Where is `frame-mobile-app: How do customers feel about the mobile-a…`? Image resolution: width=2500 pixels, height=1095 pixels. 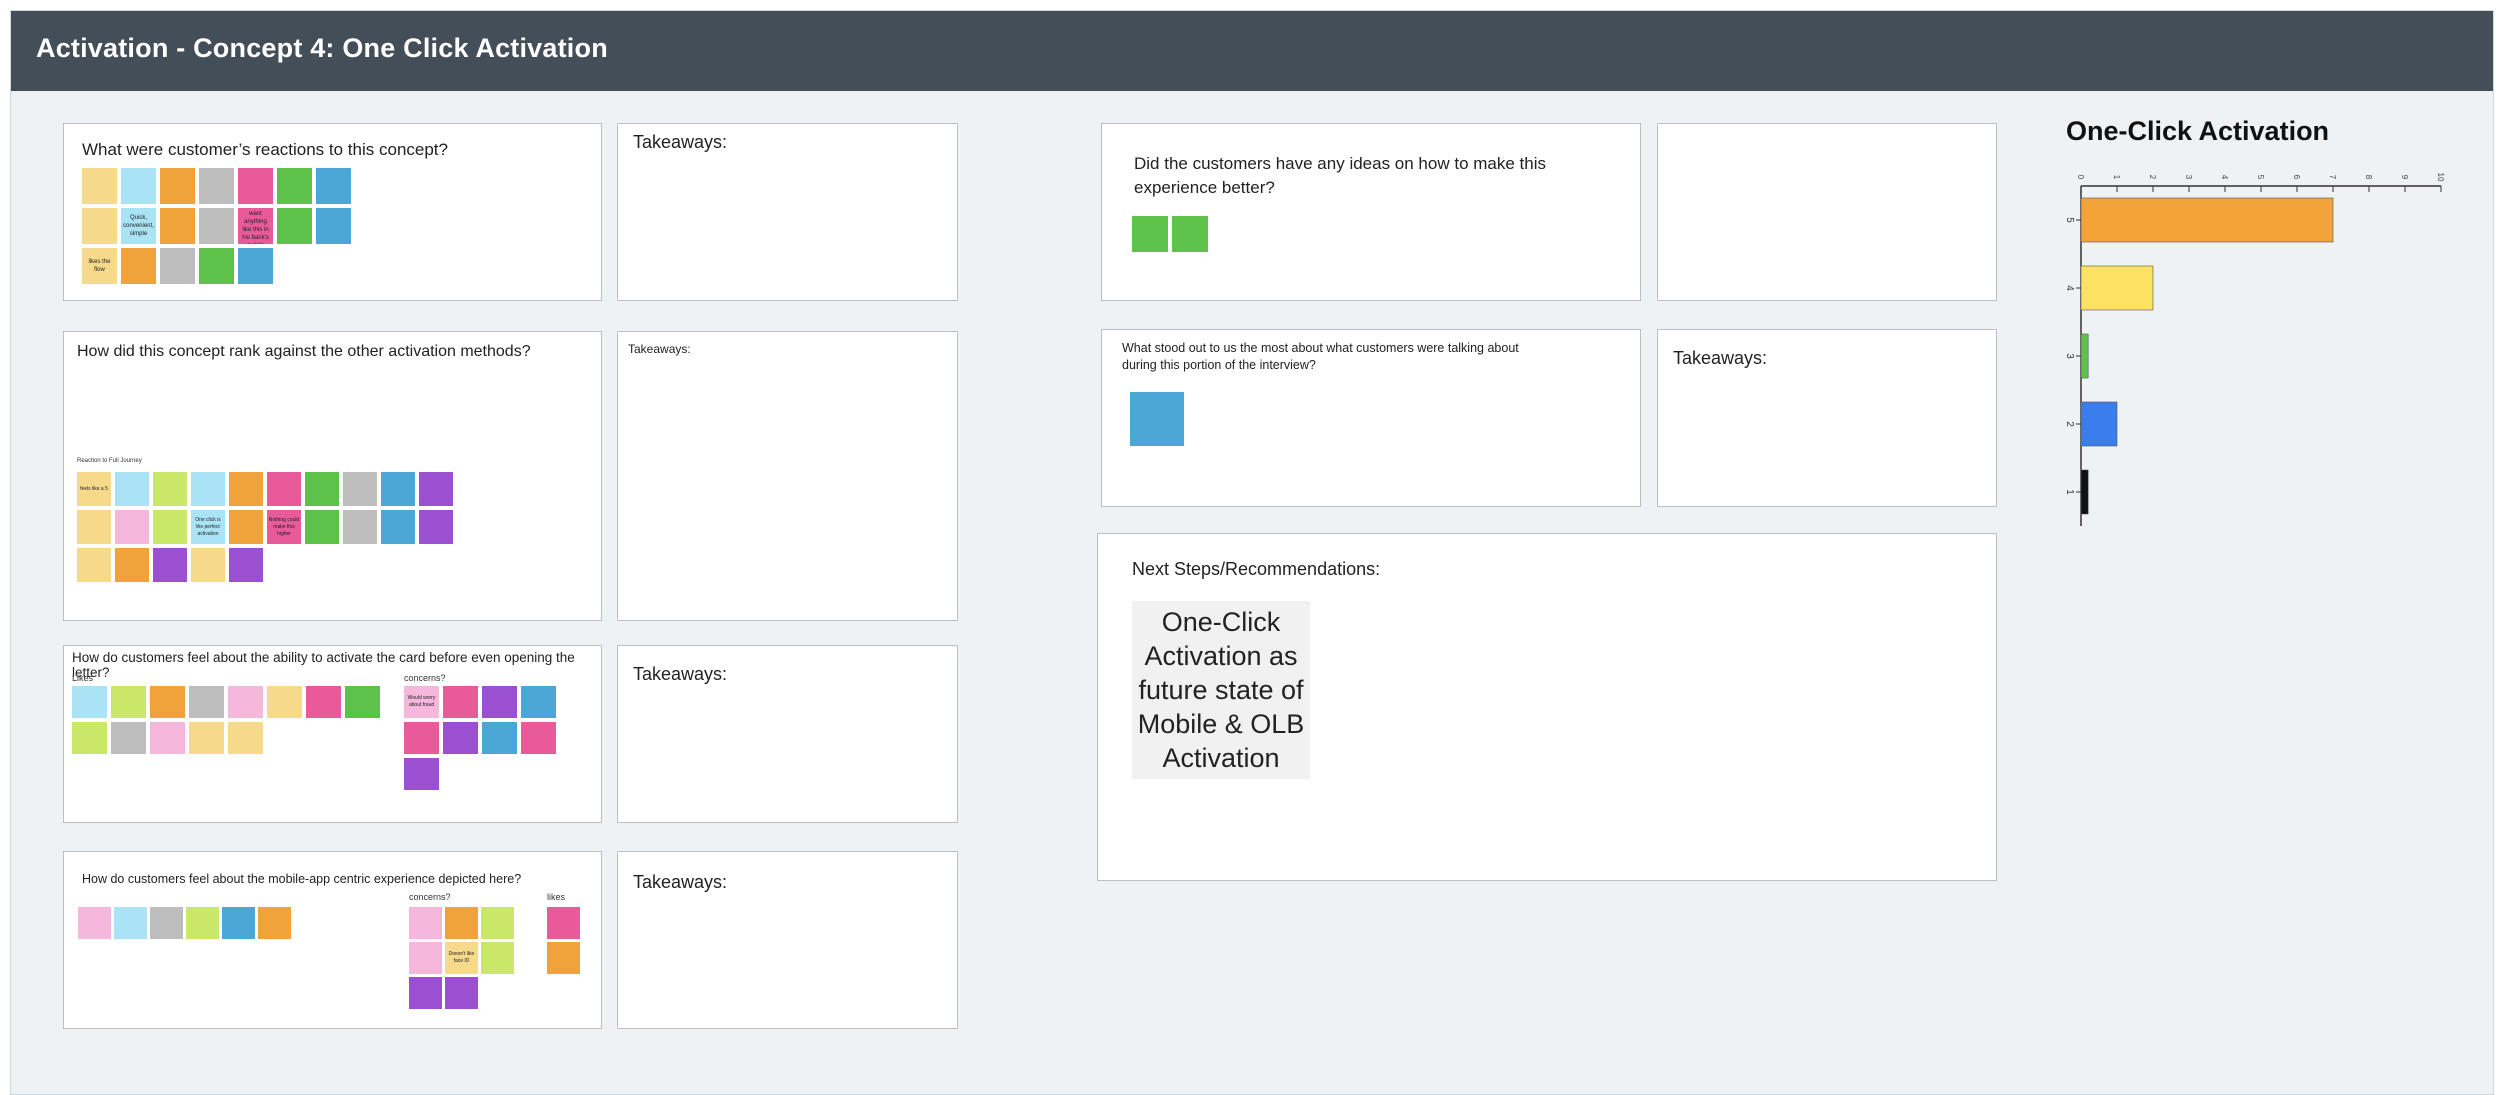
frame-mobile-app: How do customers feel about the mobile-a… is located at coordinates (332, 940).